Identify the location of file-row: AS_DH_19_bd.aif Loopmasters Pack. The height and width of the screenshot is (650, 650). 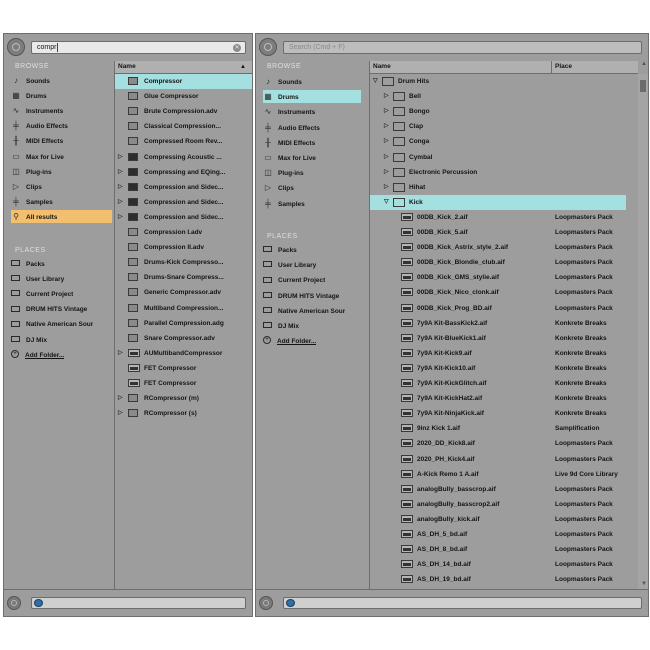
(504, 579).